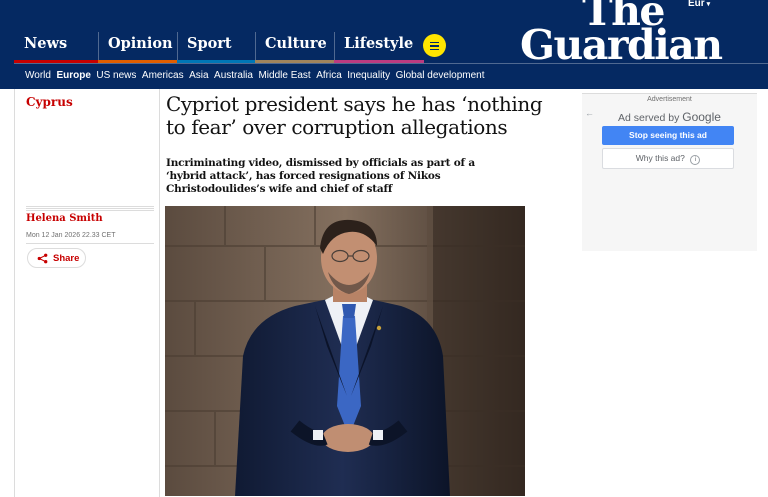 Image resolution: width=768 pixels, height=497 pixels. What do you see at coordinates (233, 75) in the screenshot?
I see `subnav-australia: Australia` at bounding box center [233, 75].